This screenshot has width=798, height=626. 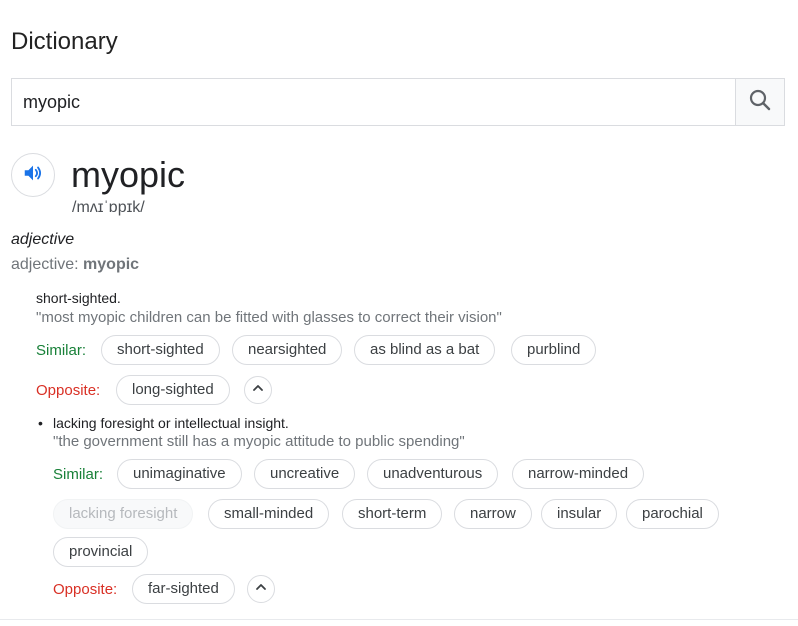 I want to click on similar-chip: provincial, so click(x=101, y=552).